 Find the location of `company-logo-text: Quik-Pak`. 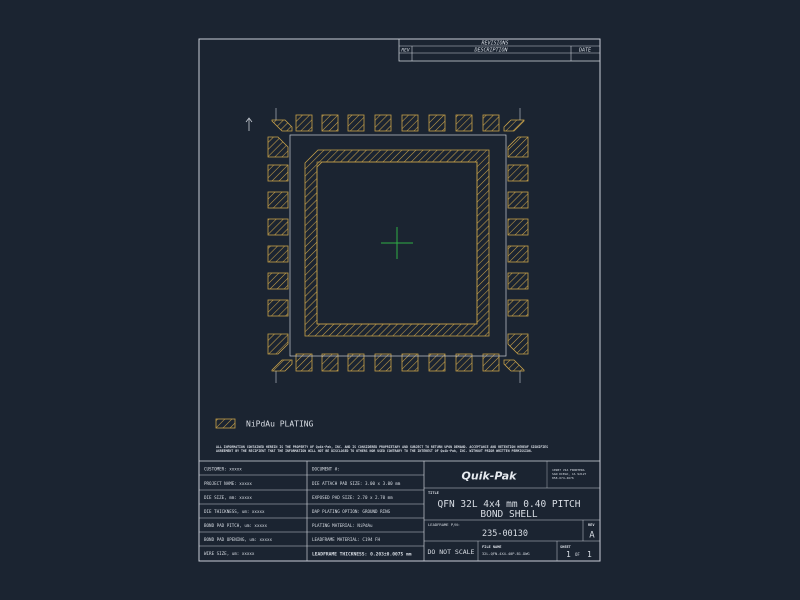

company-logo-text: Quik-Pak is located at coordinates (490, 476).